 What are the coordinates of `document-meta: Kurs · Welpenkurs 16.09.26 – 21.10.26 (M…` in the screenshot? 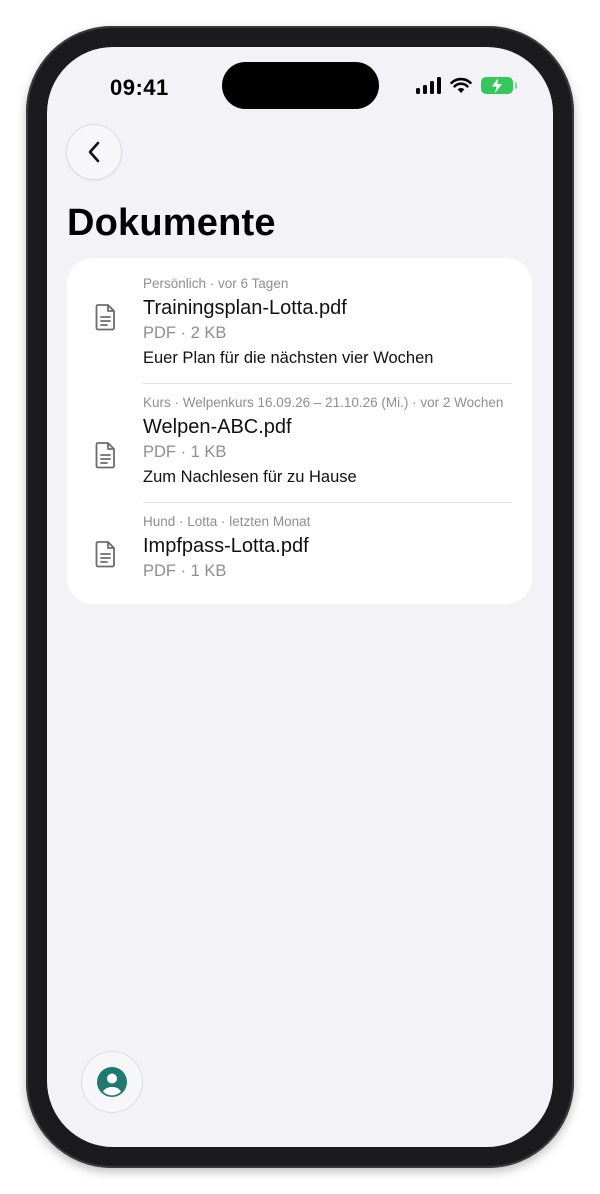 It's located at (323, 402).